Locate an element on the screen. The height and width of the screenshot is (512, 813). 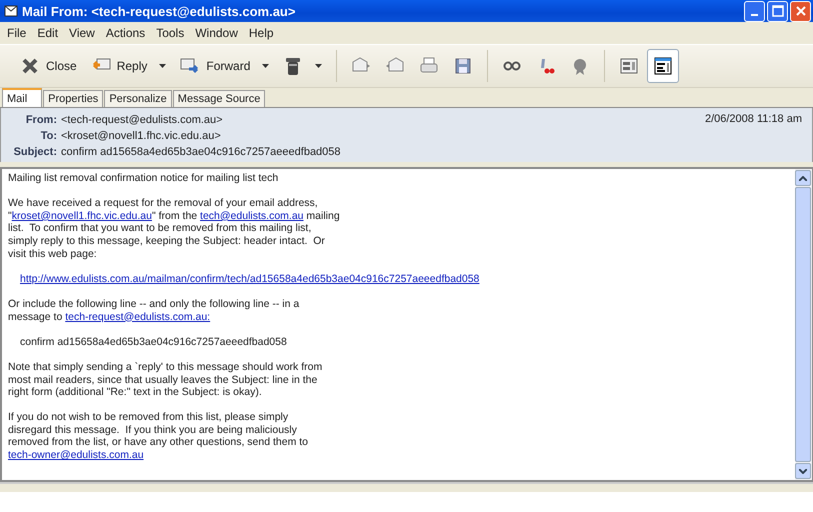
text-line: most mail readers, since that usually leaves the Subject: line in the is located at coordinates (163, 380).